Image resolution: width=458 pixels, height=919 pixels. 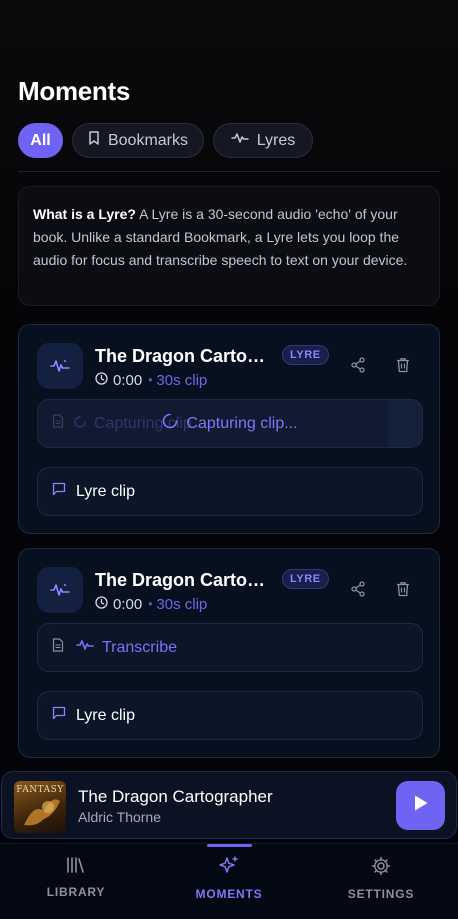 I want to click on book-cover: FANTASY, so click(x=40, y=807).